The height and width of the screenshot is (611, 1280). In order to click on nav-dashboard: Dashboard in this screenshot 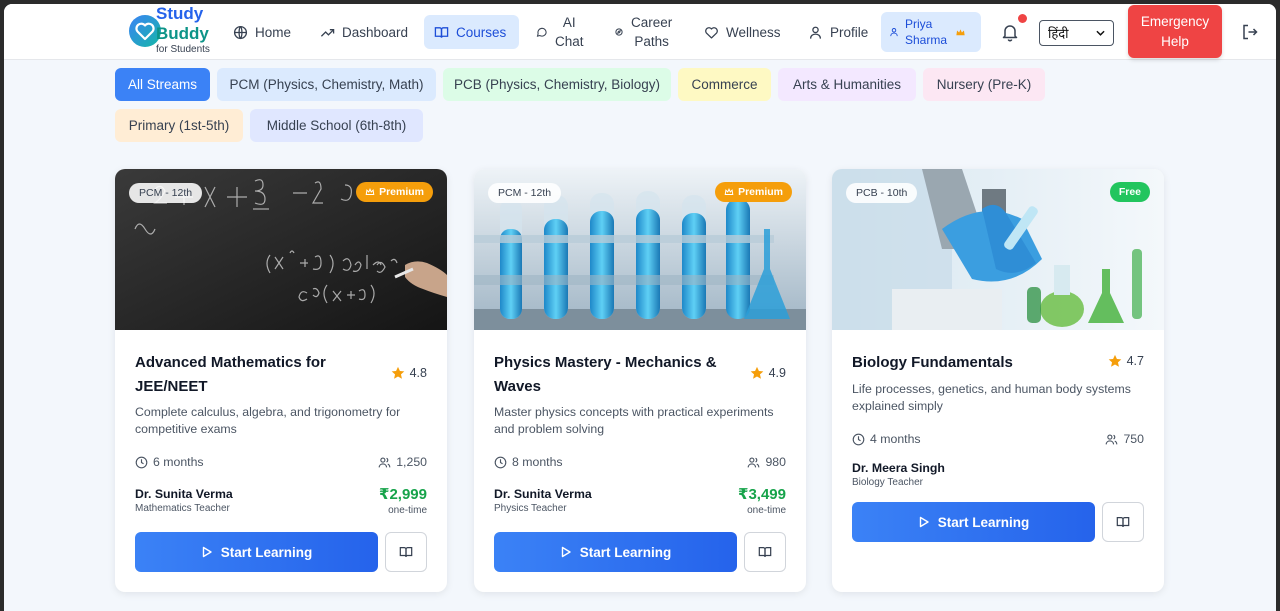, I will do `click(364, 32)`.